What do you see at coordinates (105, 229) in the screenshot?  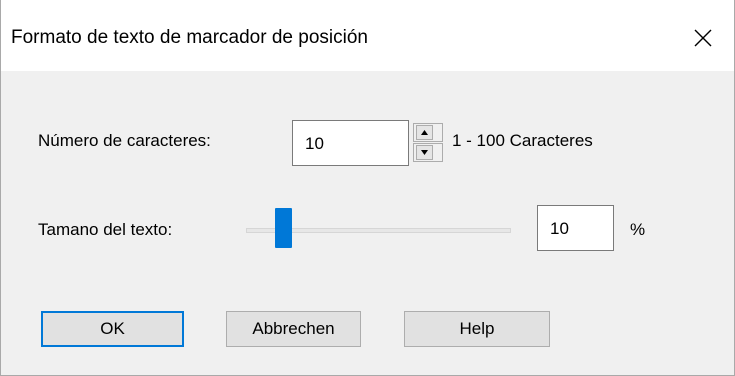 I see `text-size-label: Tamano del texto:` at bounding box center [105, 229].